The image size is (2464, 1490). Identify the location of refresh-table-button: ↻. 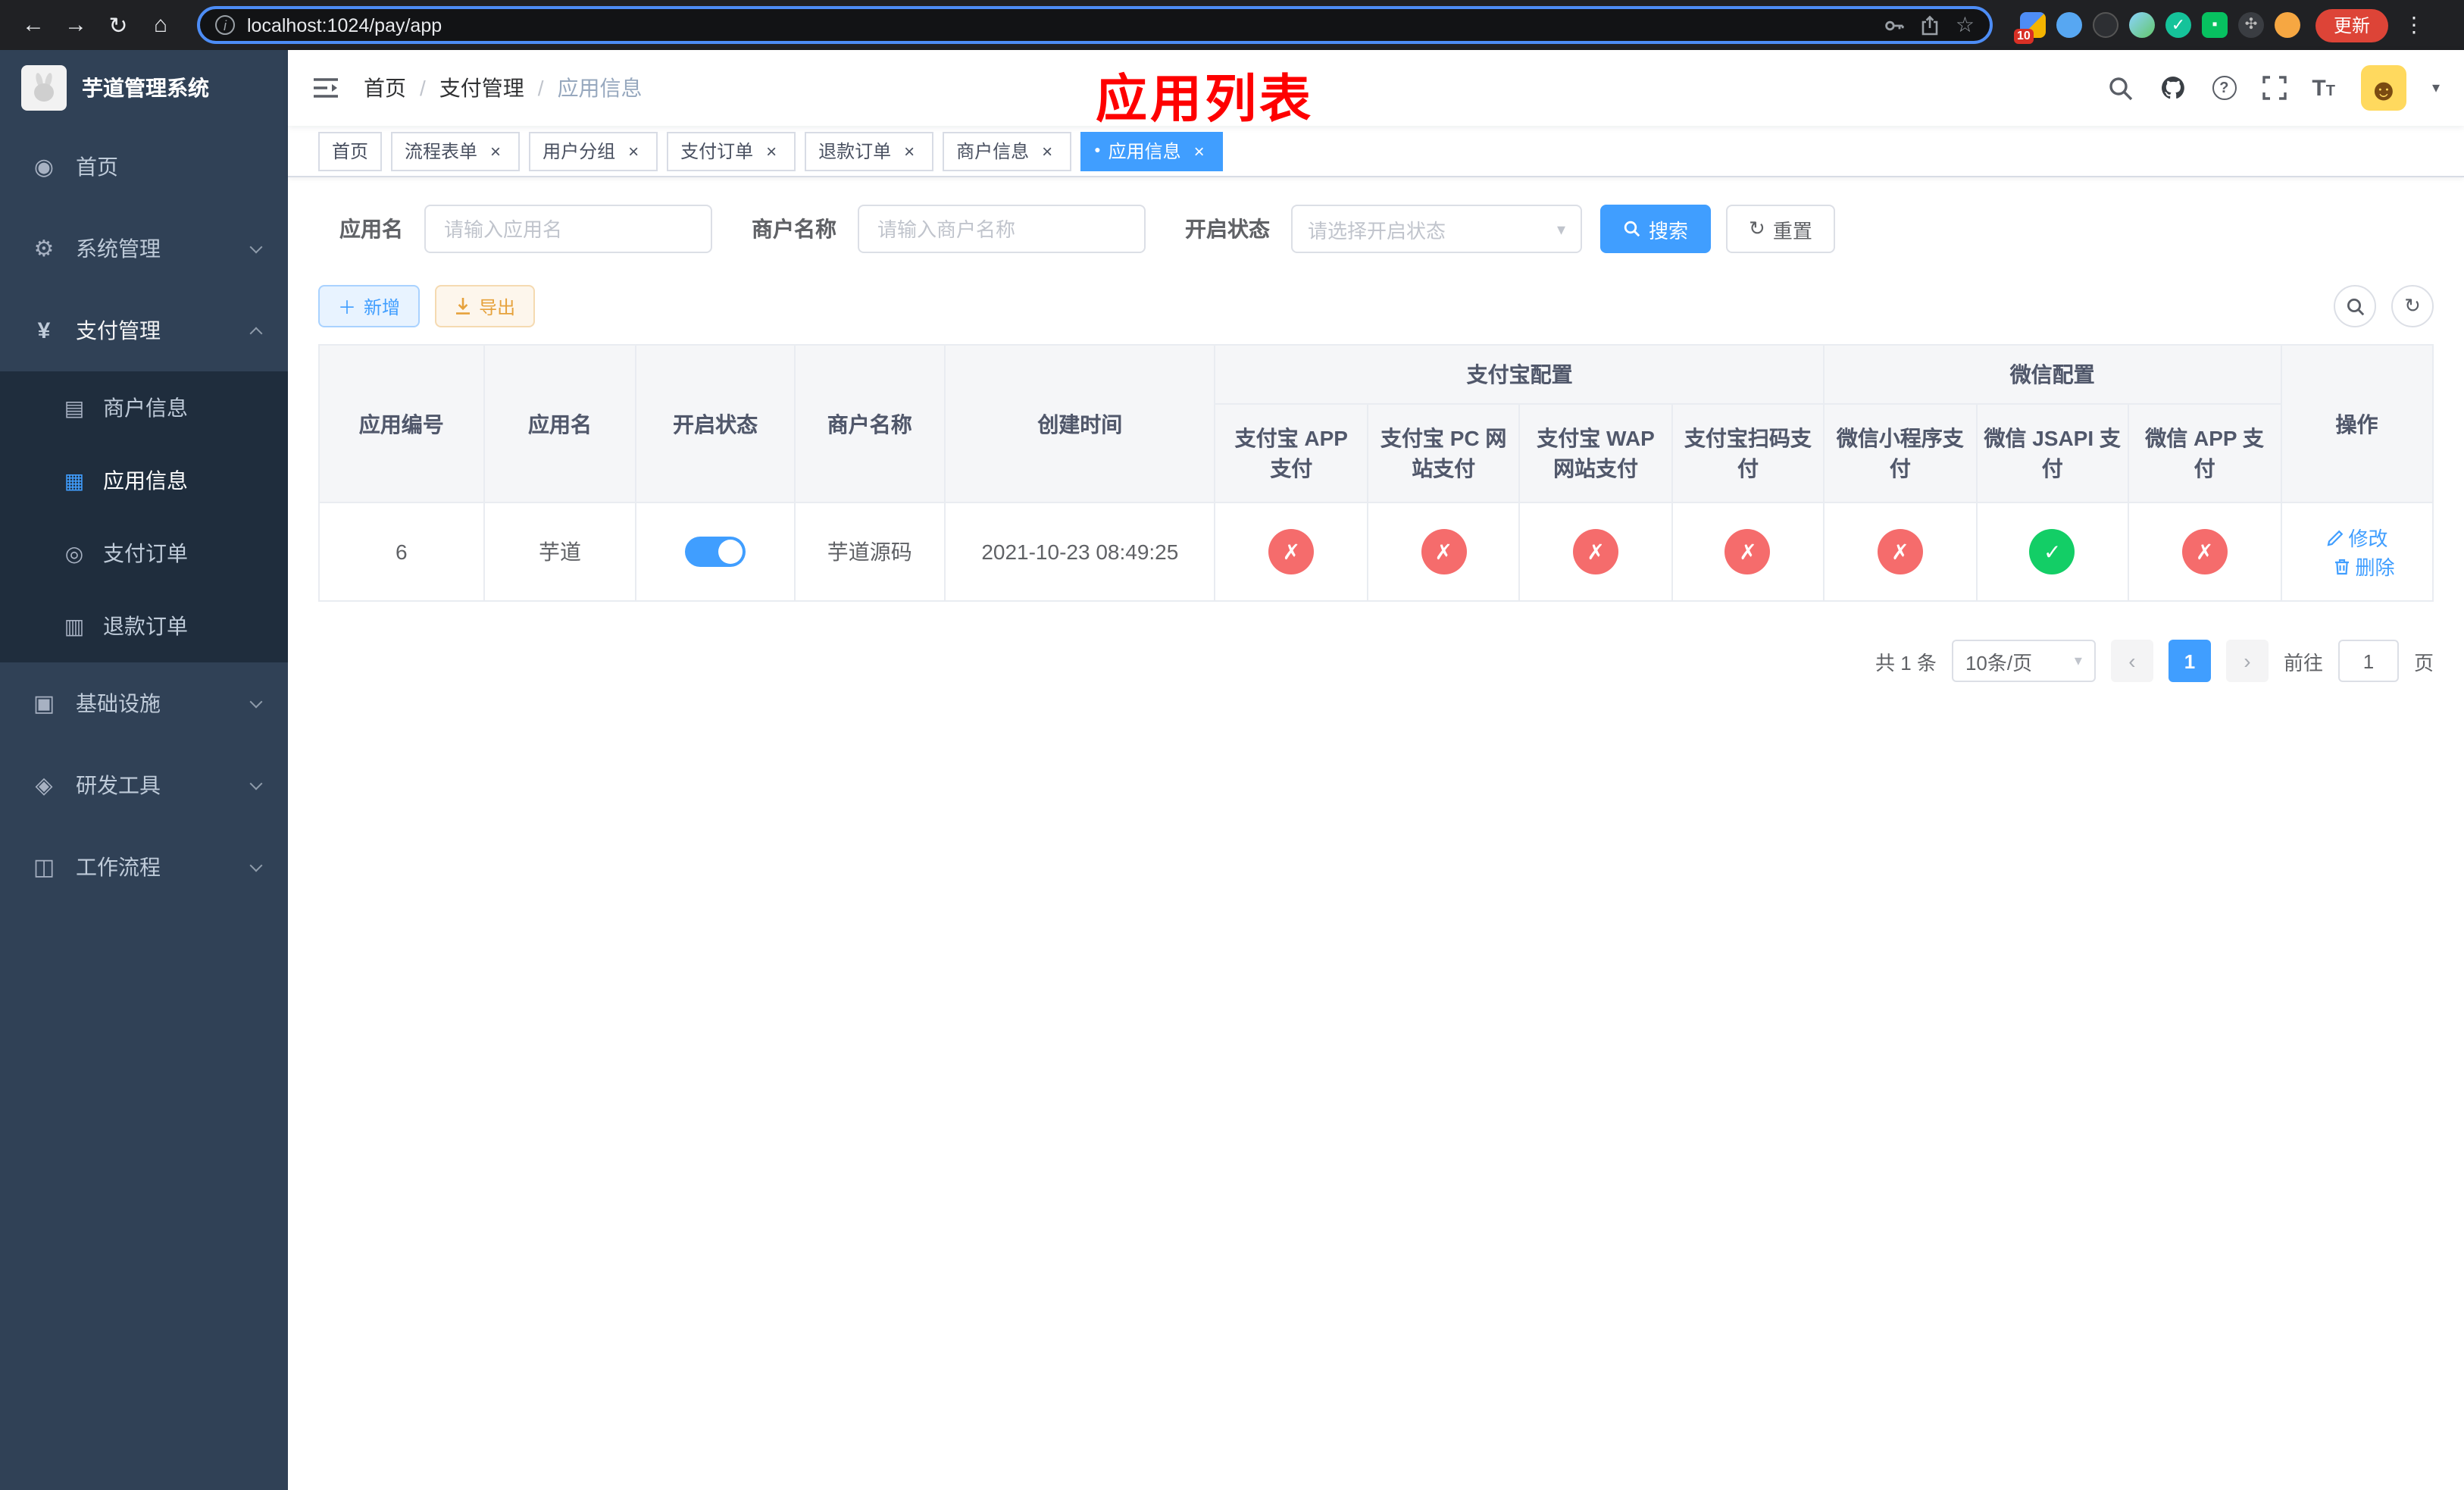
(2412, 306).